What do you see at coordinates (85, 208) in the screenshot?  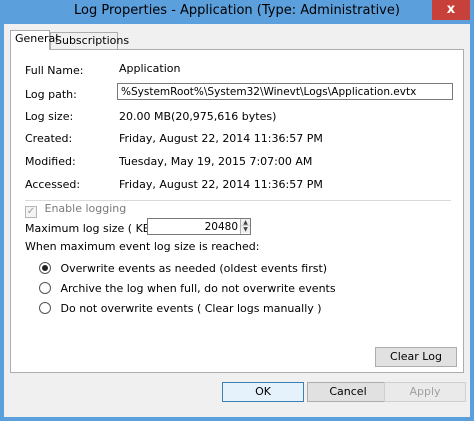 I see `enable-logging-label: Enable logging` at bounding box center [85, 208].